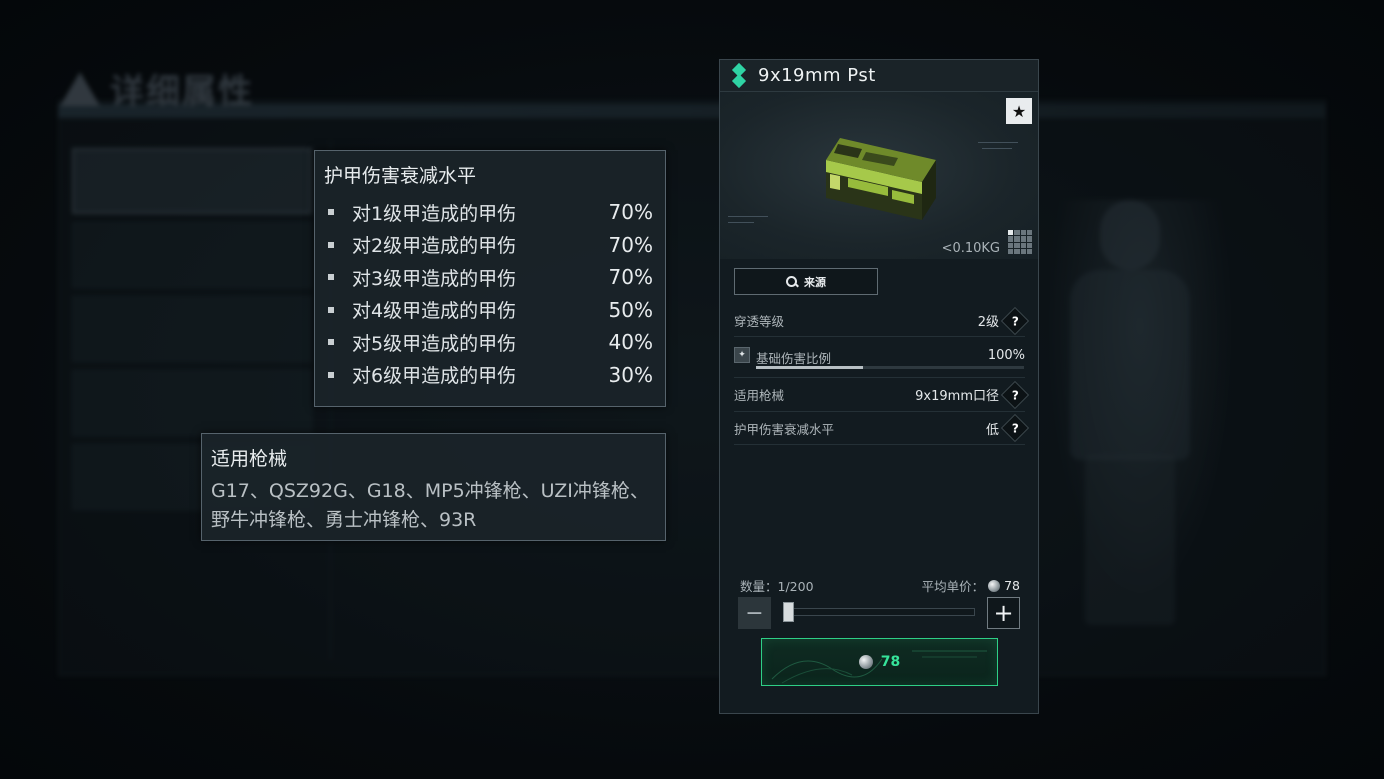 Image resolution: width=1384 pixels, height=779 pixels. What do you see at coordinates (434, 278) in the screenshot?
I see `armor-row-label: 对3级甲造成的甲伤` at bounding box center [434, 278].